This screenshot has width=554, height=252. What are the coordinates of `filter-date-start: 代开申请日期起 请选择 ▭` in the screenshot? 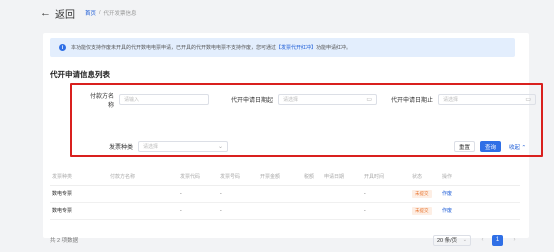 It's located at (300, 99).